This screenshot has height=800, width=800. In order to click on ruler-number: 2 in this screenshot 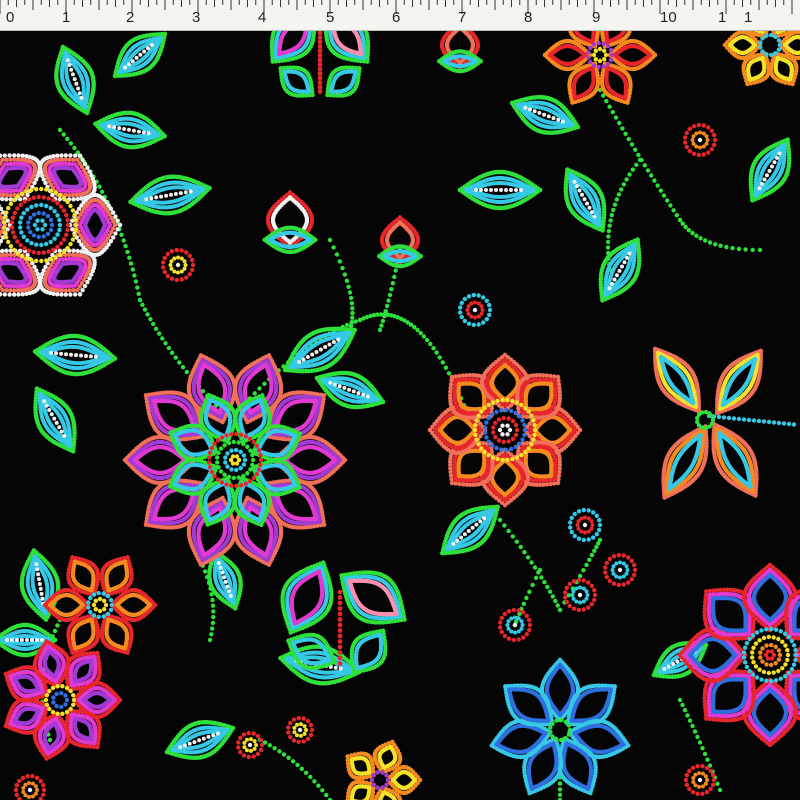, I will do `click(130, 17)`.